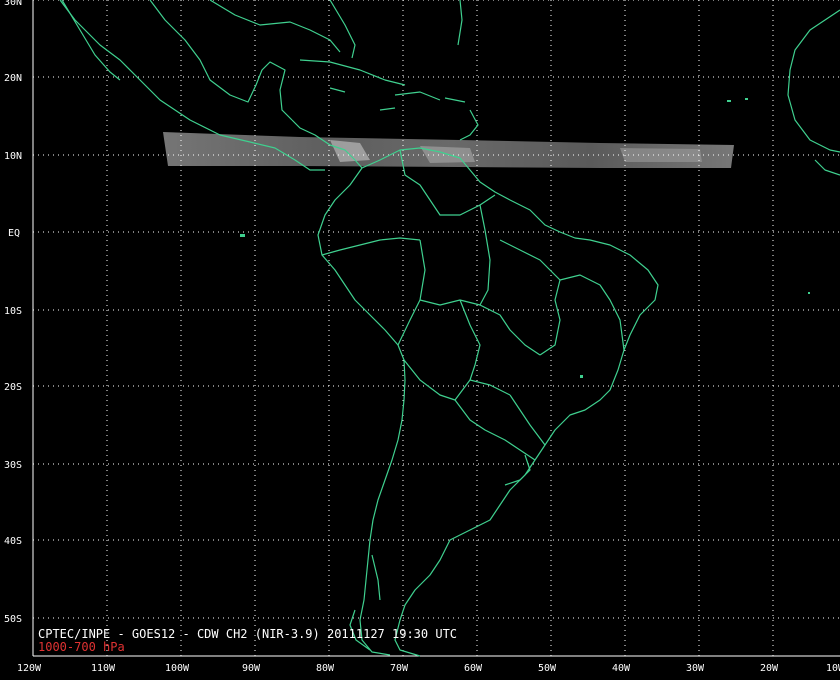 The image size is (840, 680). What do you see at coordinates (833, 668) in the screenshot?
I see `lon-label-10w: 10W` at bounding box center [833, 668].